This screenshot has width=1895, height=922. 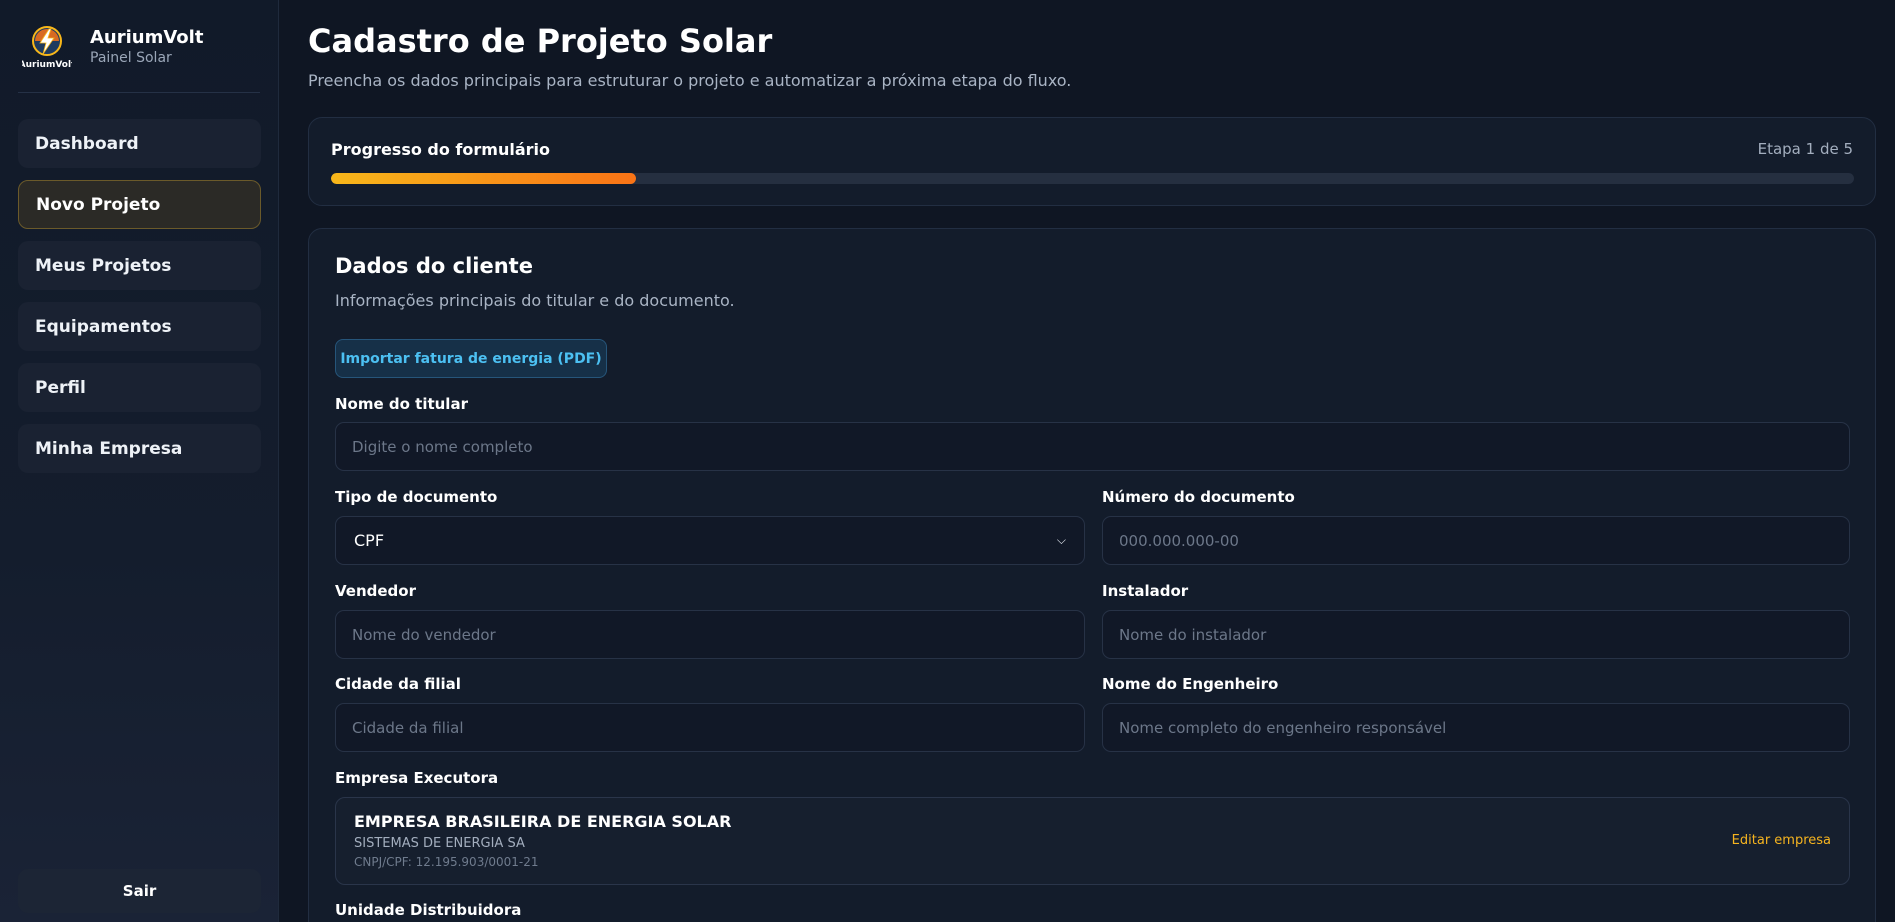 What do you see at coordinates (471, 358) in the screenshot?
I see `import-invoice-button: Importar fatura de energia (PDF)` at bounding box center [471, 358].